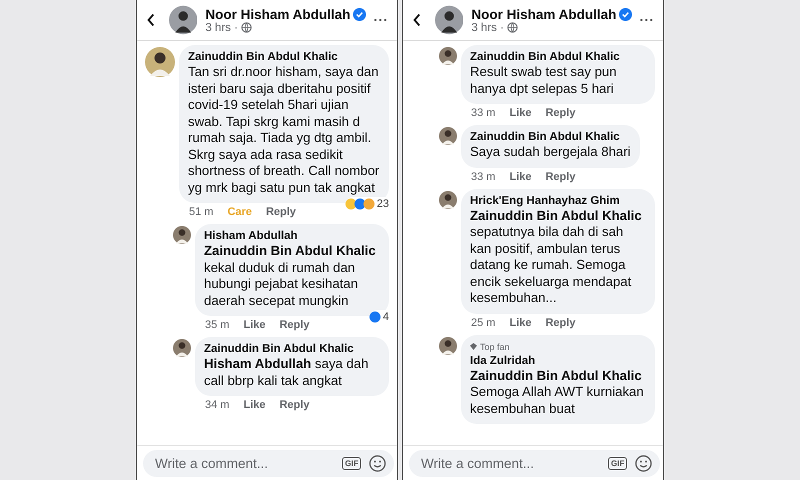  I want to click on comment-text: Zainuddin Bin Abdul Khalic kekal duduk di rumah dan hubungi pejabat kesihatan daerah secepat mungkin, so click(290, 276).